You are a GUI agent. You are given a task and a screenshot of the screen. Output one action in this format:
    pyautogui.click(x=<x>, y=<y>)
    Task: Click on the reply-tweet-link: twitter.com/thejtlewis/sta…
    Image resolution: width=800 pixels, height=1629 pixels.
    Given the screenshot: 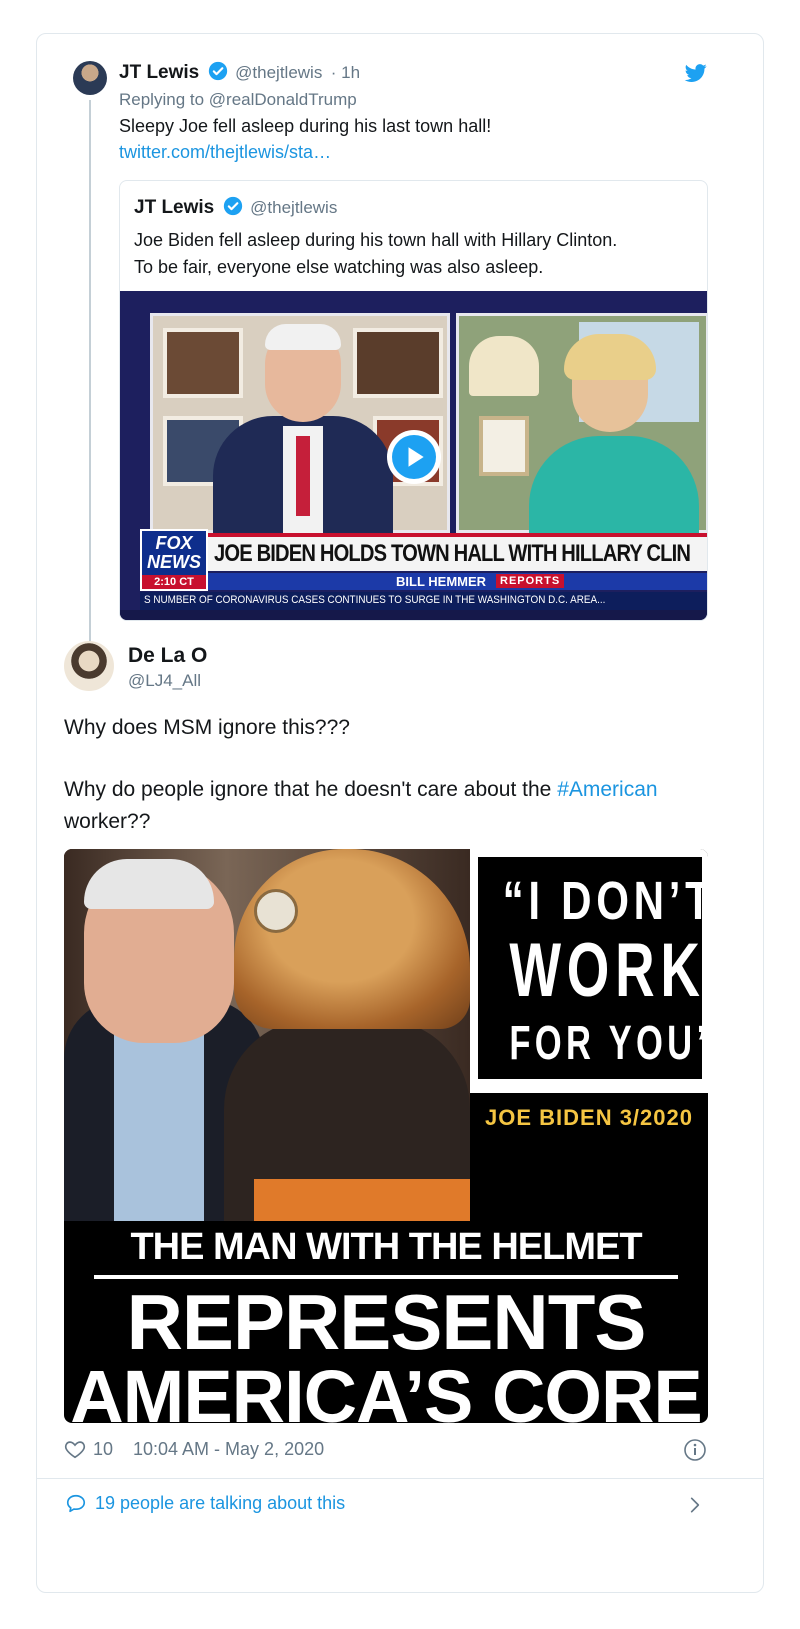 What is the action you would take?
    pyautogui.click(x=225, y=152)
    